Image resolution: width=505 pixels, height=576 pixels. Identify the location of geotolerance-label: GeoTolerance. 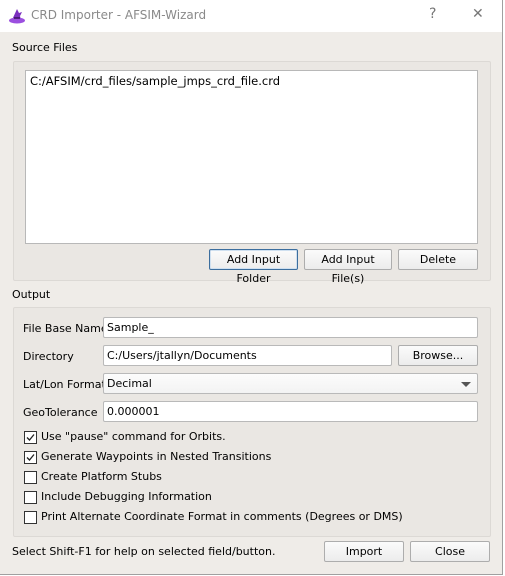
(60, 412).